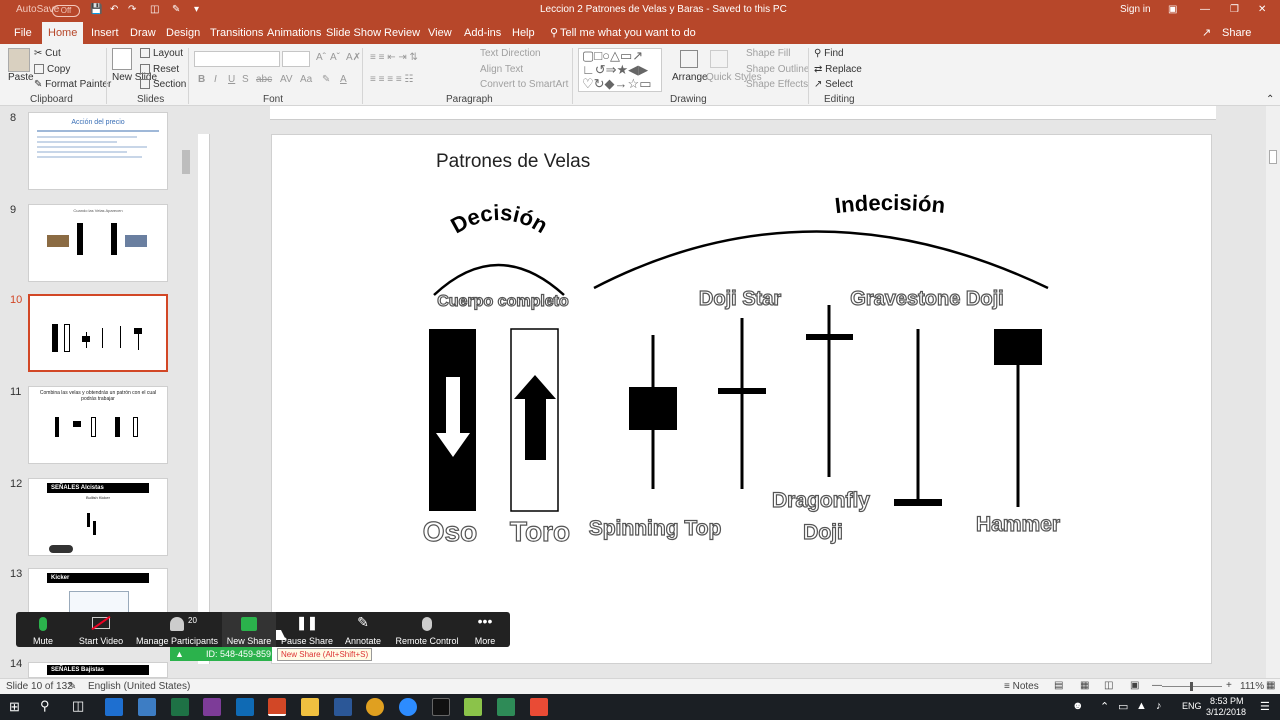 The height and width of the screenshot is (720, 1280). What do you see at coordinates (66, 11) in the screenshot?
I see `autosave-toggle: Off` at bounding box center [66, 11].